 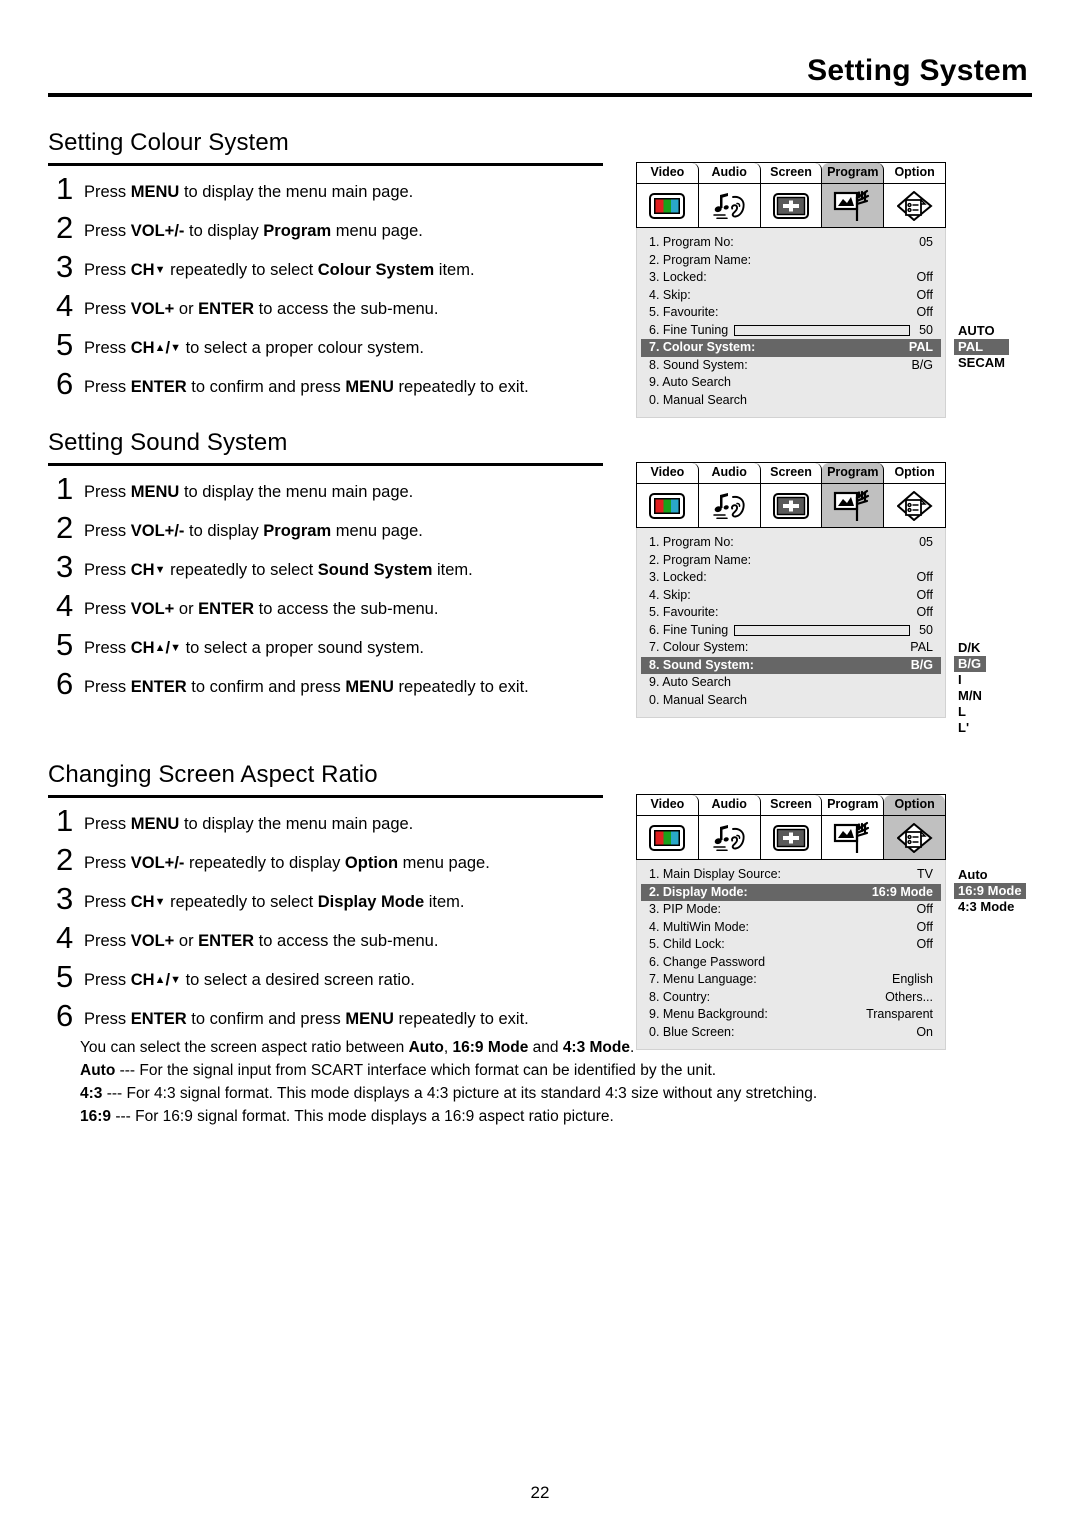 What do you see at coordinates (791, 648) in the screenshot?
I see `osd-row: 7. Colour System: PAL` at bounding box center [791, 648].